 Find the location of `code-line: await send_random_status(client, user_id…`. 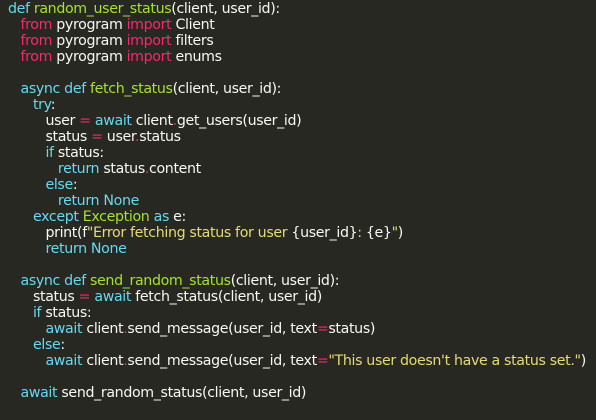

code-line: await send_random_status(client, user_id… is located at coordinates (302, 393).